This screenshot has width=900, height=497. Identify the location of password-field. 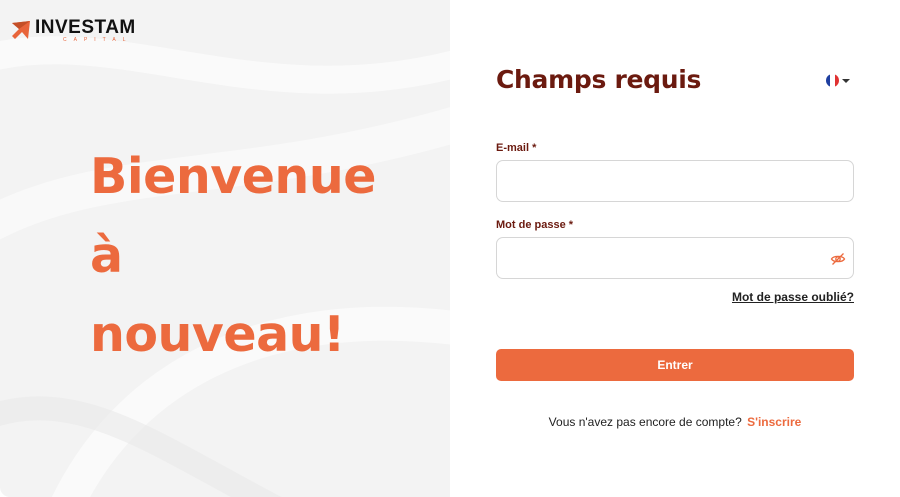
(675, 258).